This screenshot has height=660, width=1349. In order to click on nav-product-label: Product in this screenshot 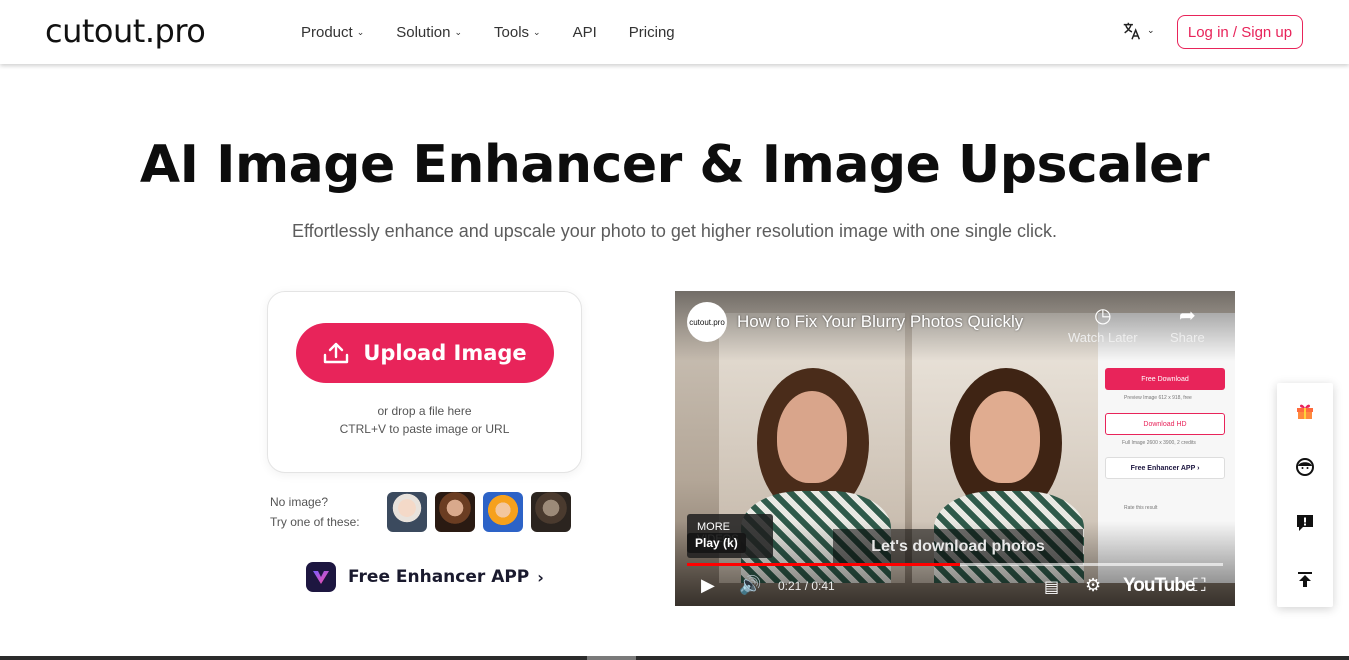, I will do `click(327, 32)`.